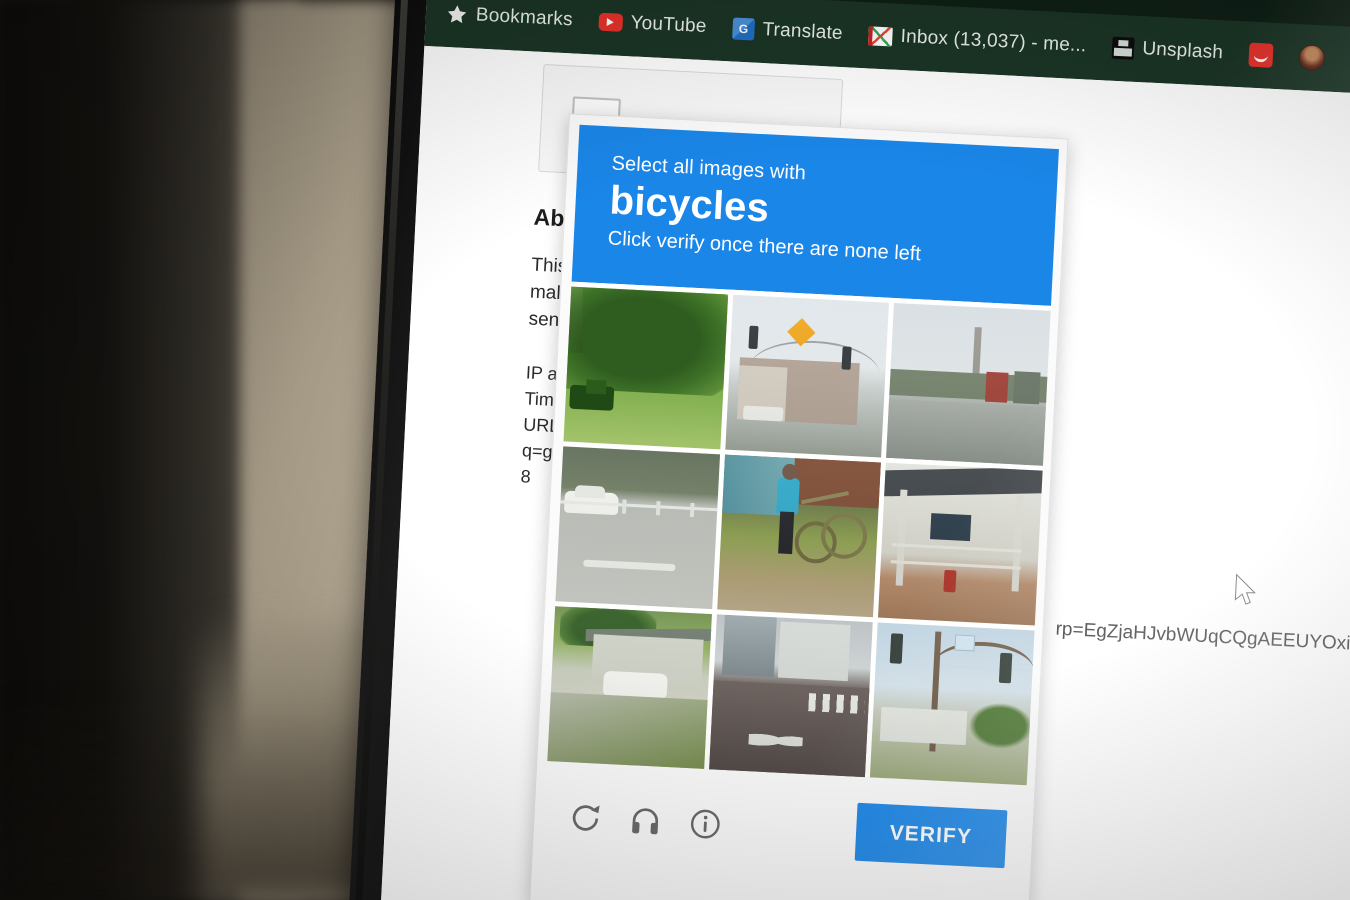 The height and width of the screenshot is (900, 1350). I want to click on url-fragment-text: rp=EgZjaHJvbWUqCQgAEEUYOxiA, so click(1202, 637).